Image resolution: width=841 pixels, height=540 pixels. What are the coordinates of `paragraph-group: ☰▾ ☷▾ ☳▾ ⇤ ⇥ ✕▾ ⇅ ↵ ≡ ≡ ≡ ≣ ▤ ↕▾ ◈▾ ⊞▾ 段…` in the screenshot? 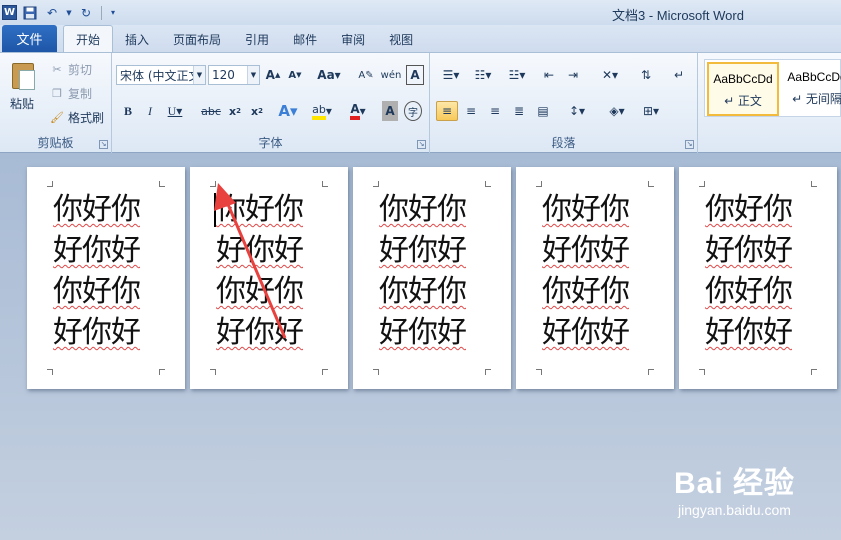 It's located at (564, 103).